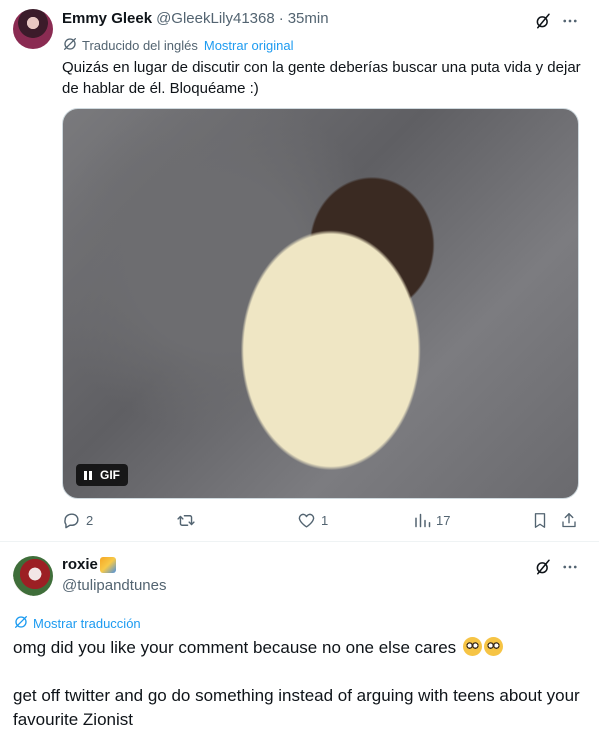 This screenshot has height=734, width=599. I want to click on reply-icon, so click(71, 520).